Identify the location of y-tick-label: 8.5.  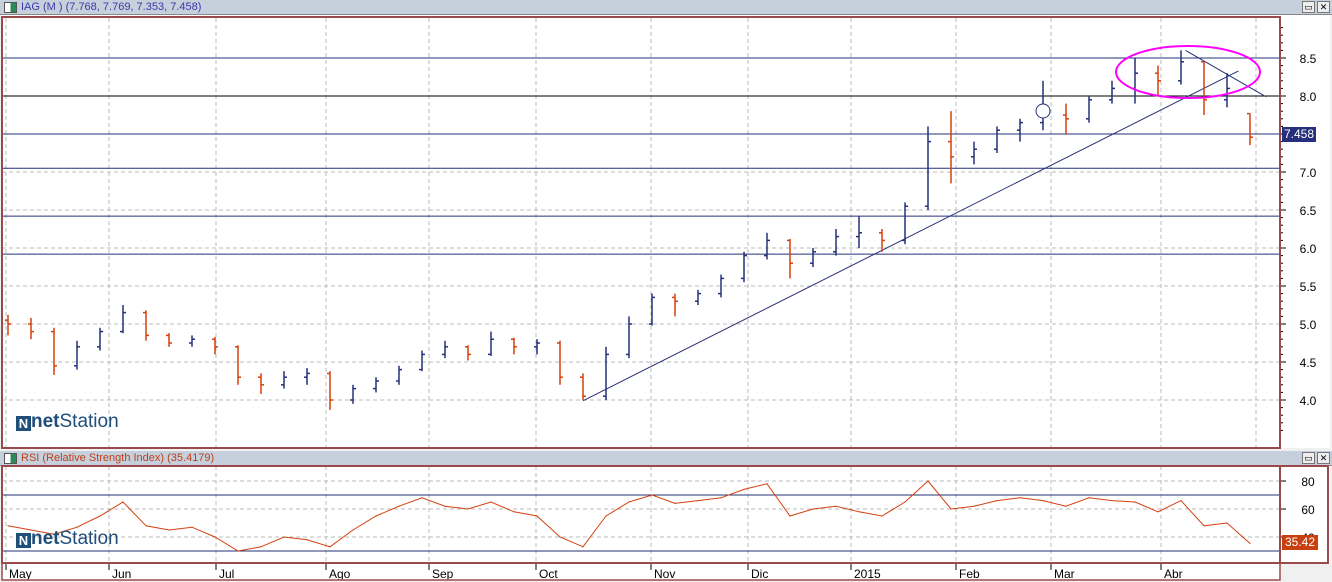
(1308, 59).